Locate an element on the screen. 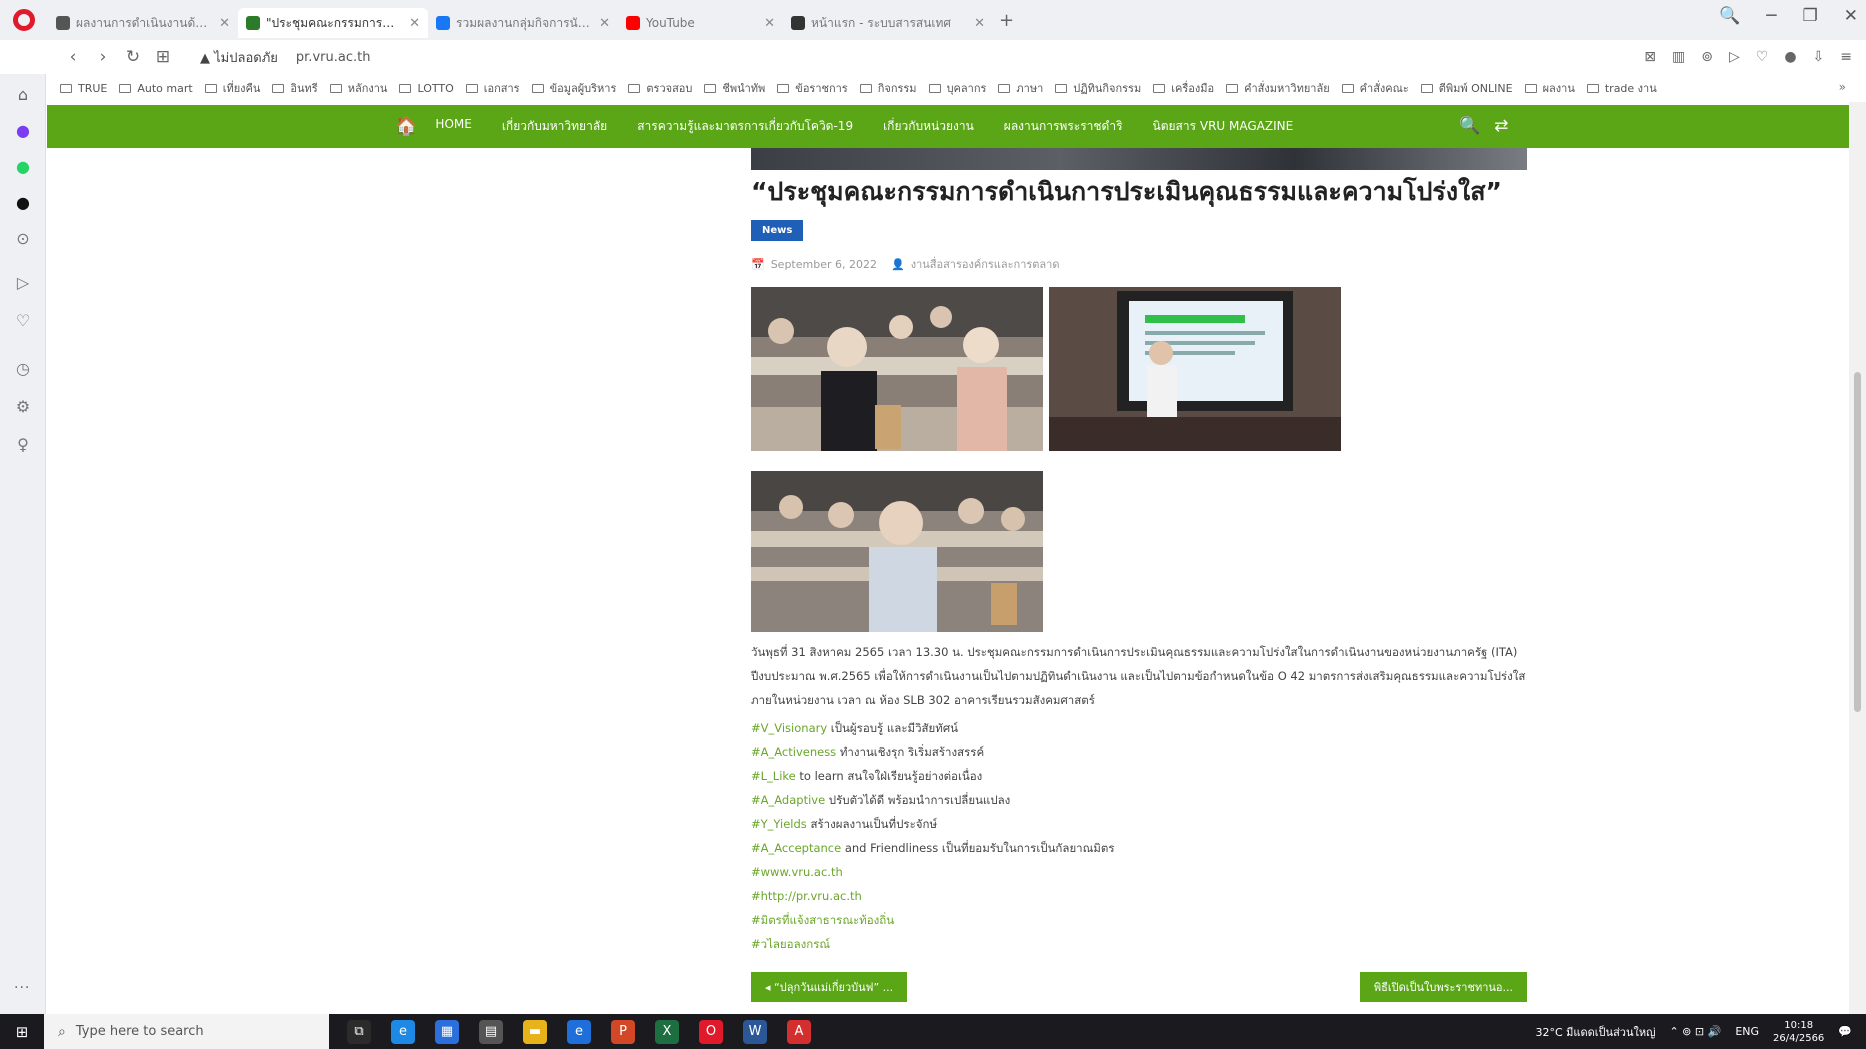 Image resolution: width=1866 pixels, height=1049 pixels. page-scrollbar is located at coordinates (1857, 558).